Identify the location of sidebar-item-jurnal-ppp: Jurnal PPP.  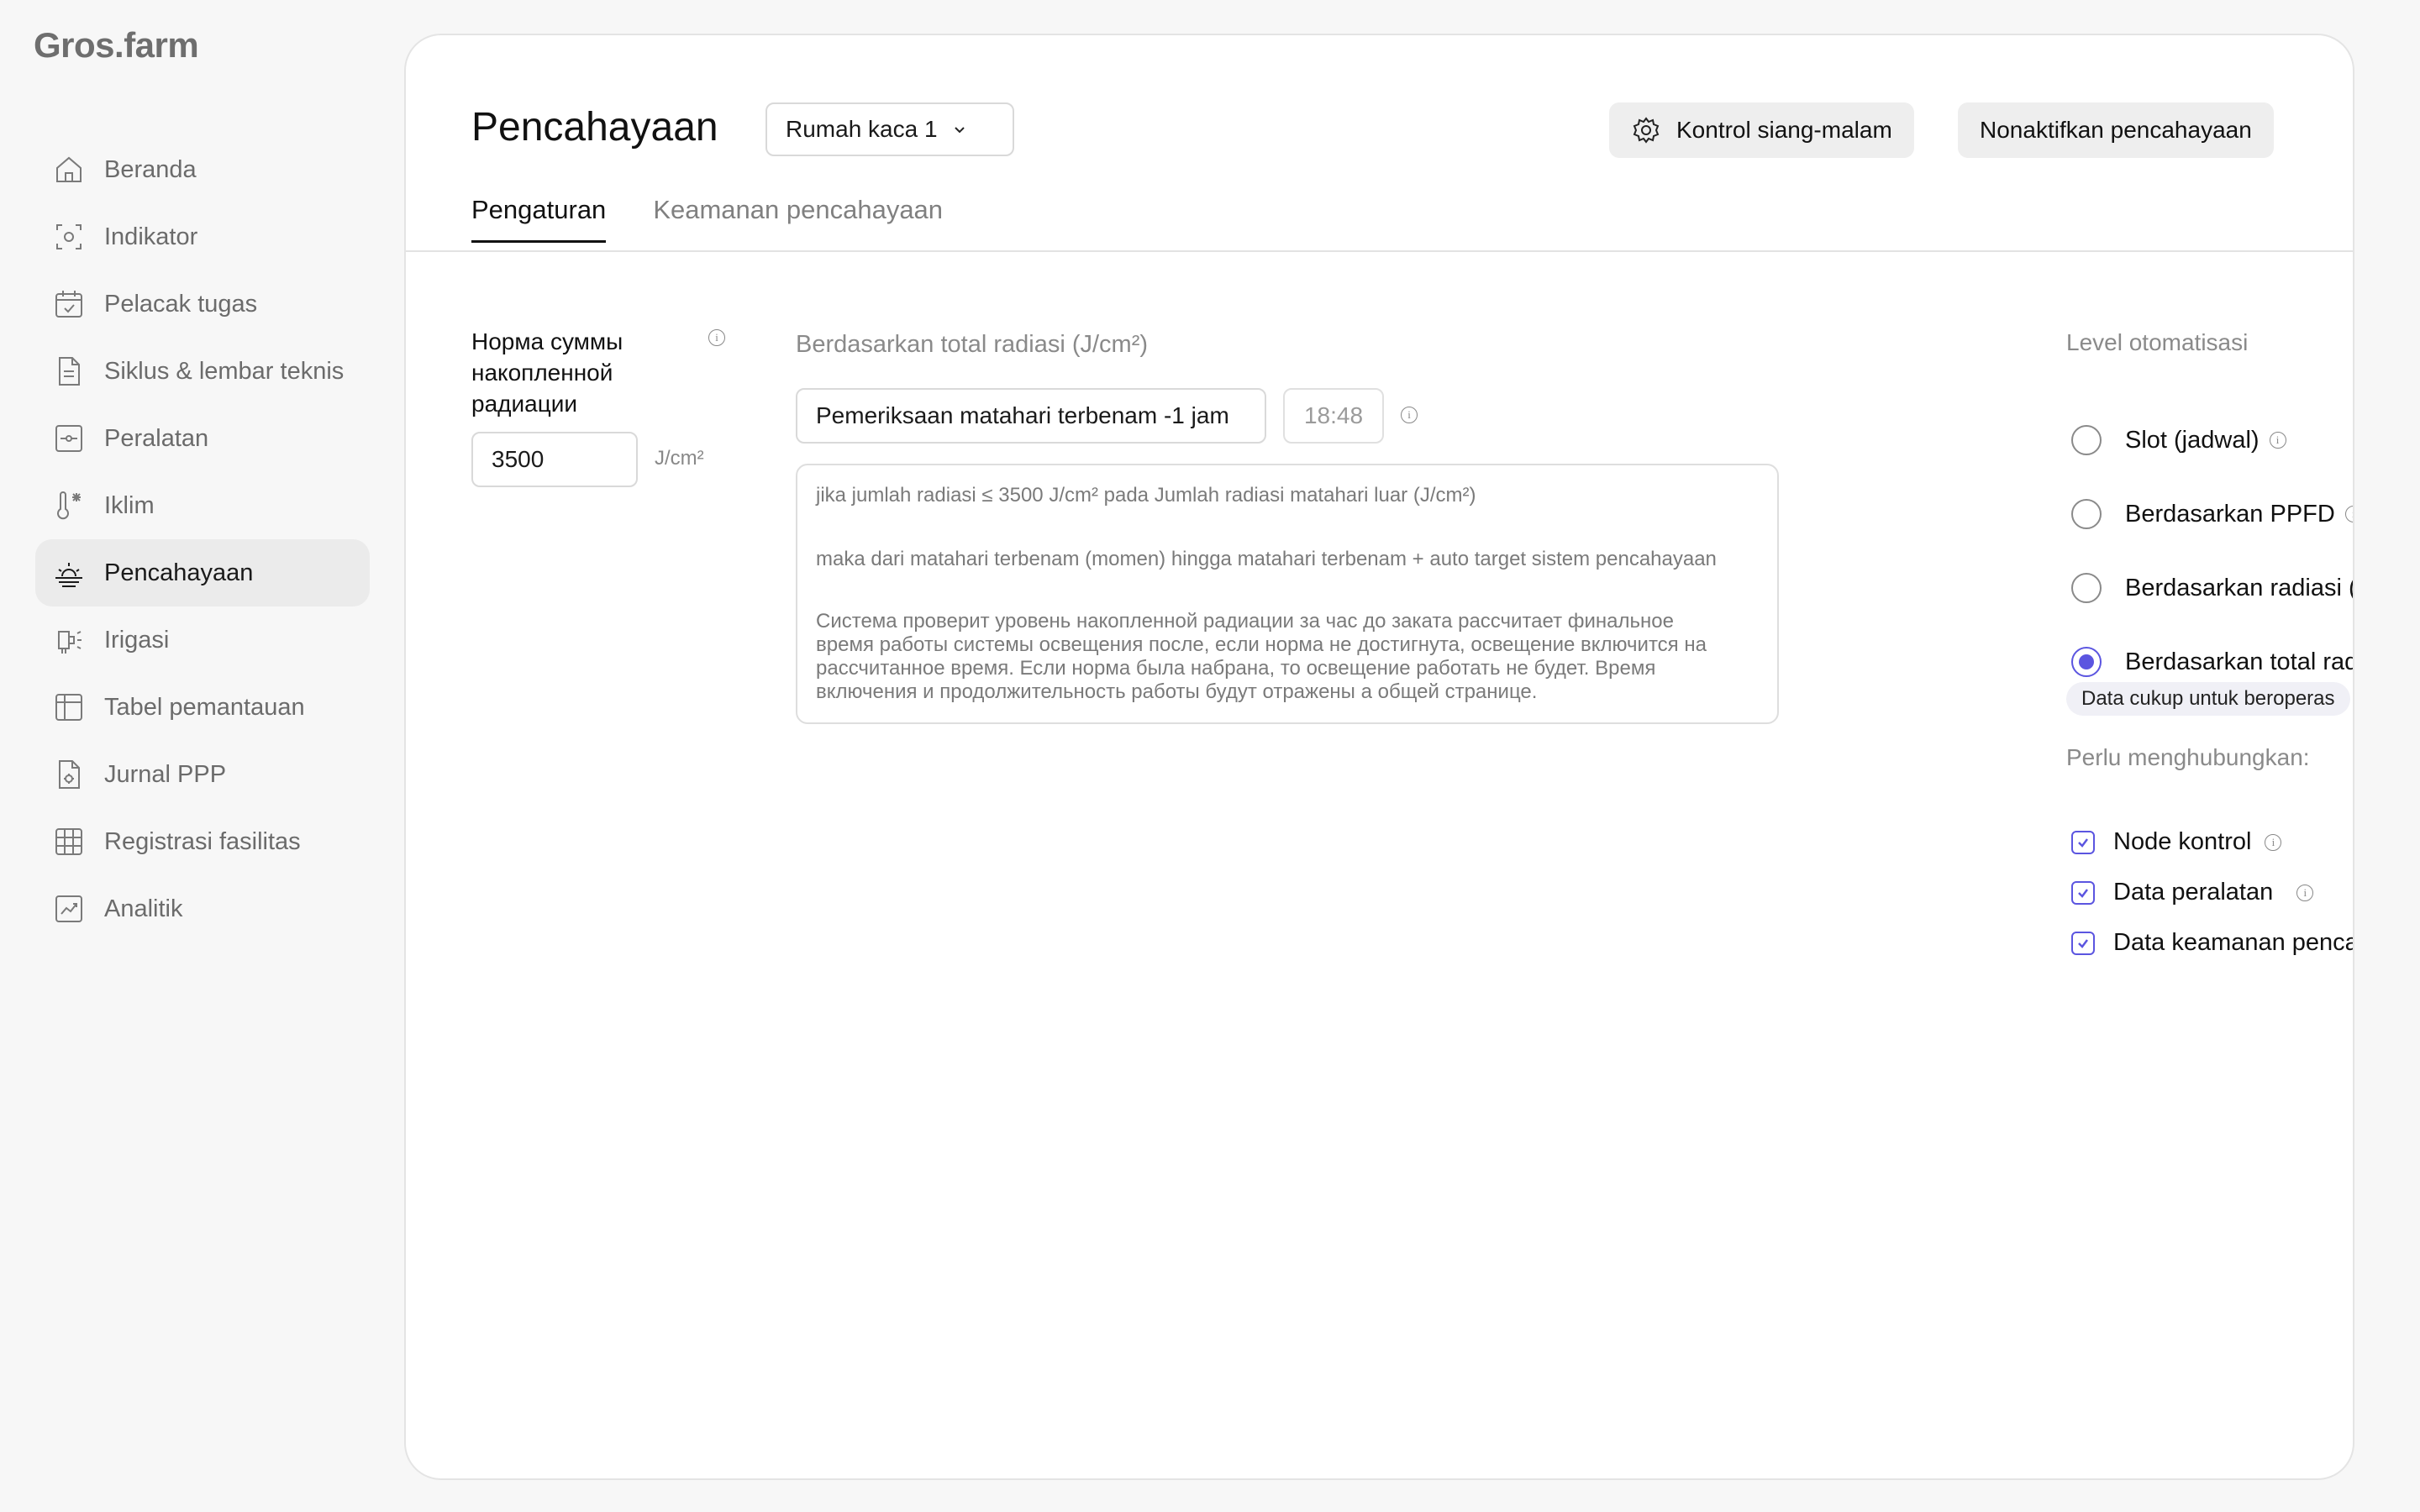
(202, 774).